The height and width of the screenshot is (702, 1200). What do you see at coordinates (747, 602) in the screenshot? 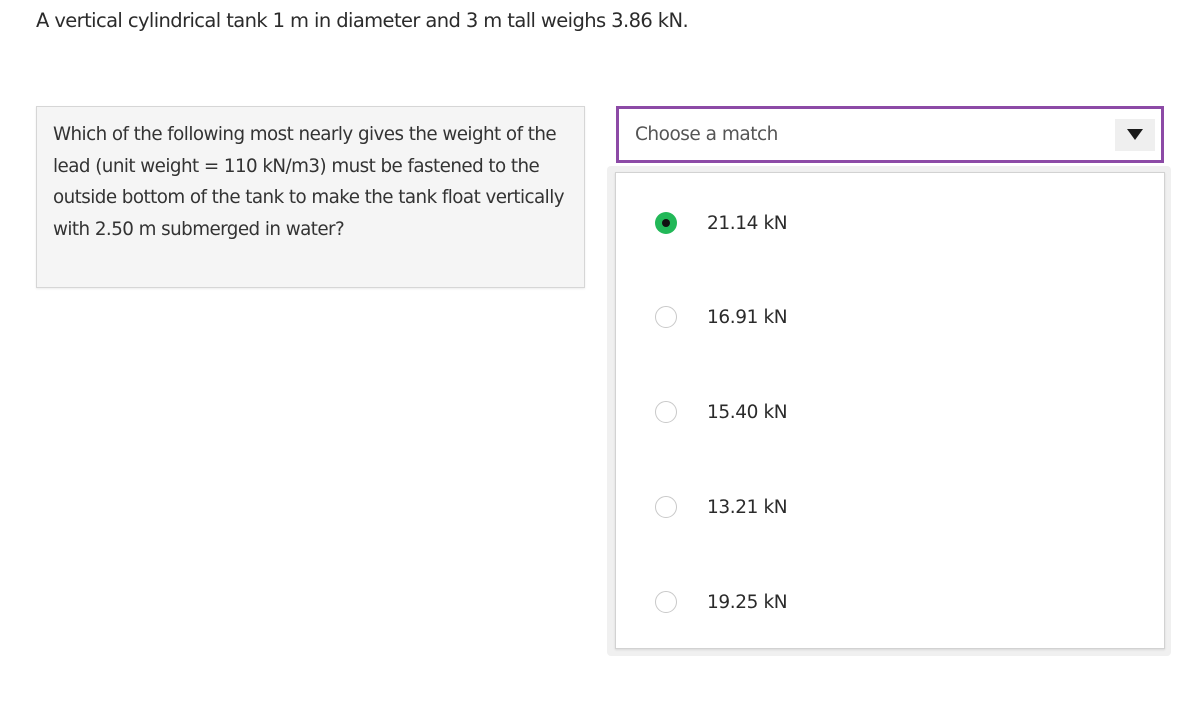
I see `option-label: 19.25 kN` at bounding box center [747, 602].